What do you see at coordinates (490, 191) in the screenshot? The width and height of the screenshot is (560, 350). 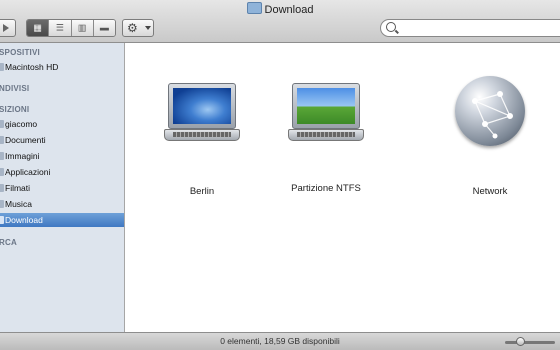 I see `item-label: Network` at bounding box center [490, 191].